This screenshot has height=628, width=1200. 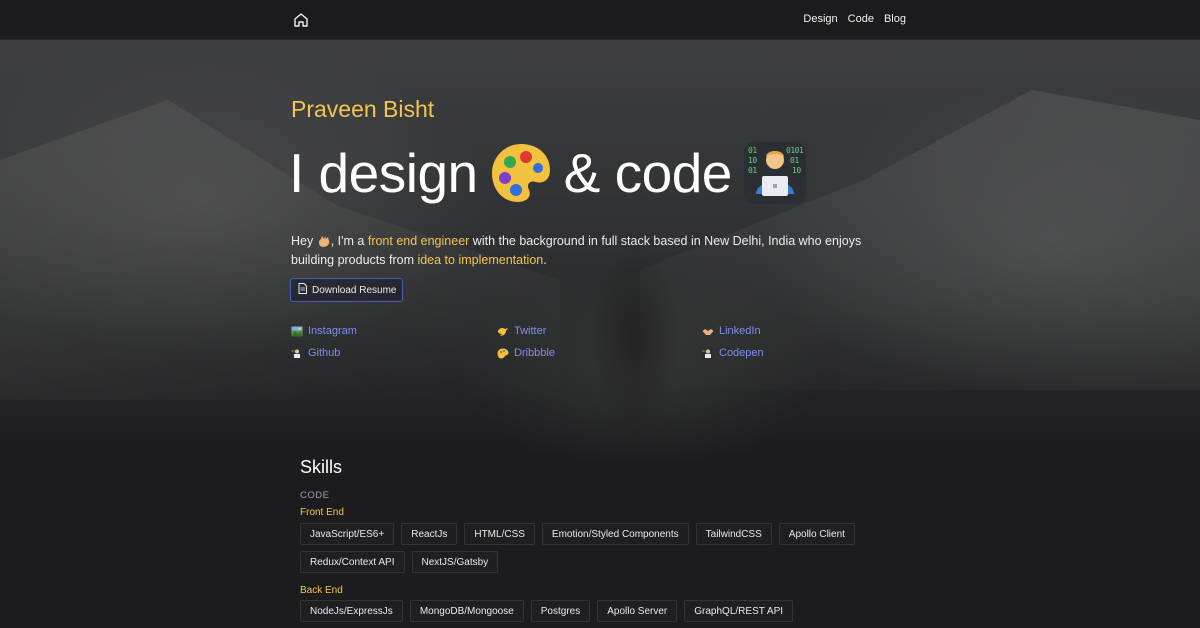 What do you see at coordinates (322, 512) in the screenshot?
I see `front-end-label: Front End` at bounding box center [322, 512].